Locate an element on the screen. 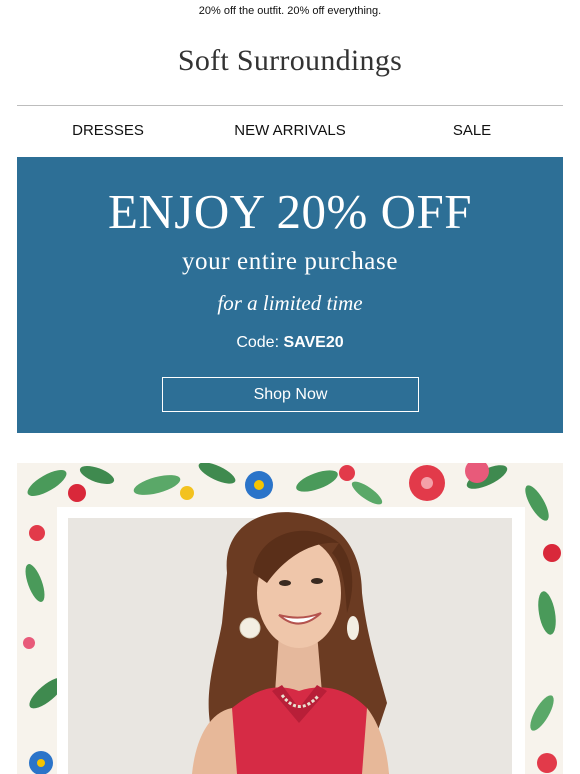 The image size is (580, 774). shop-now-button: Shop Now is located at coordinates (290, 394).